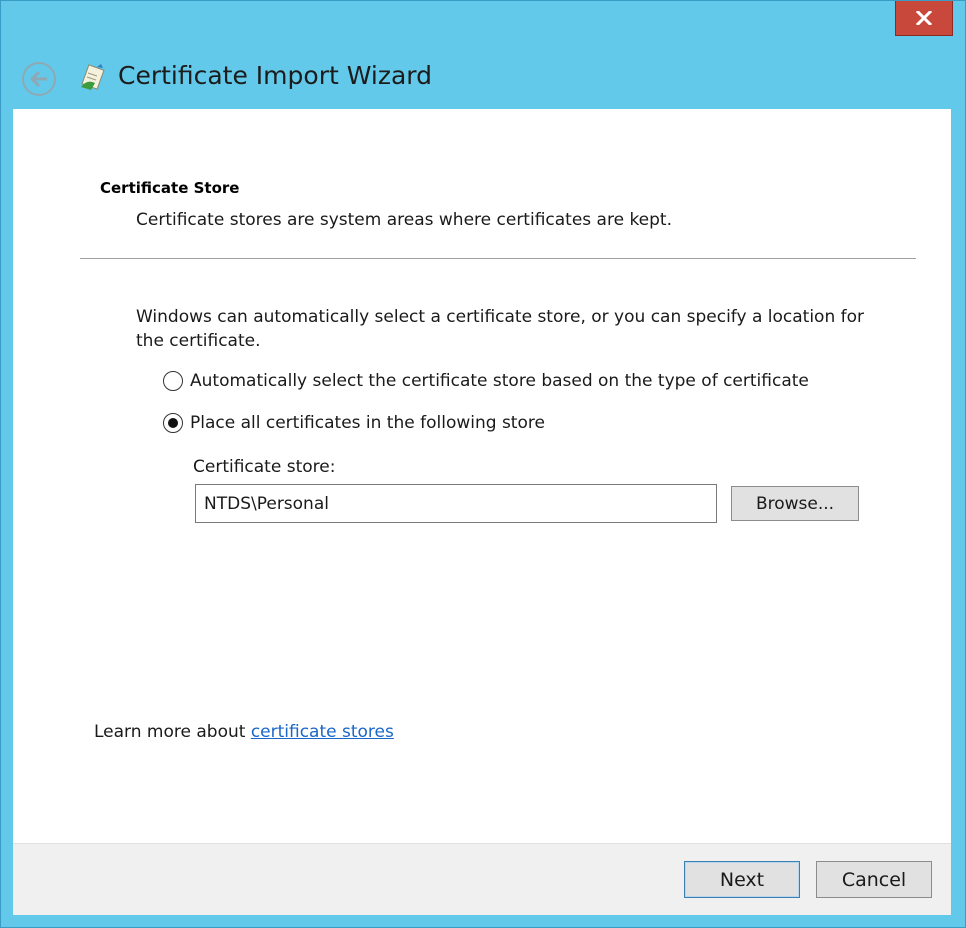  I want to click on wizard-footer: Next Cancel, so click(482, 879).